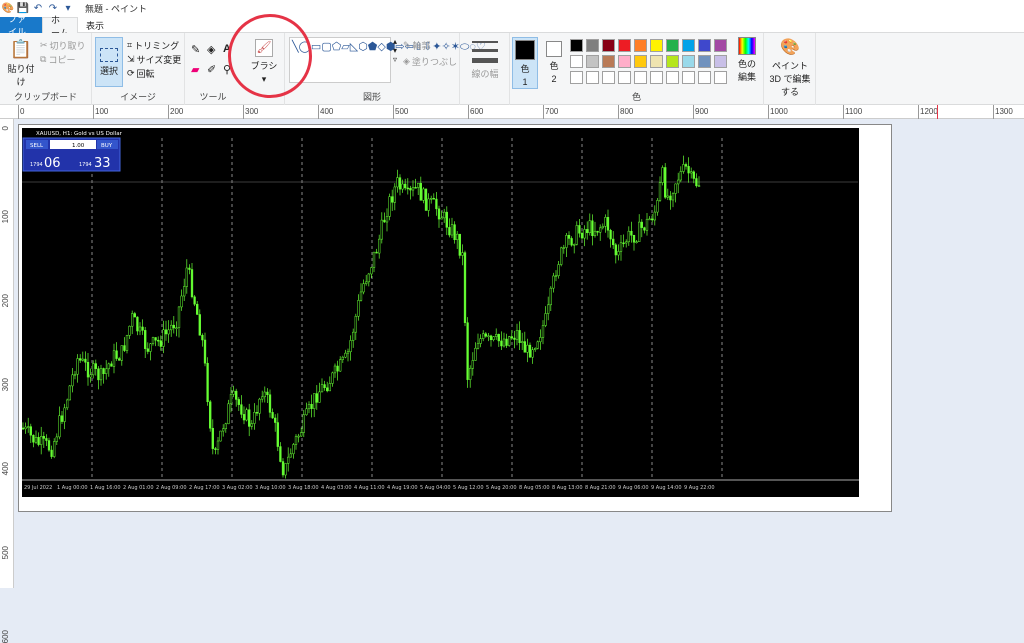 This screenshot has width=1024, height=643. What do you see at coordinates (204, 488) in the screenshot?
I see `time-label: 2 Aug 17:00` at bounding box center [204, 488].